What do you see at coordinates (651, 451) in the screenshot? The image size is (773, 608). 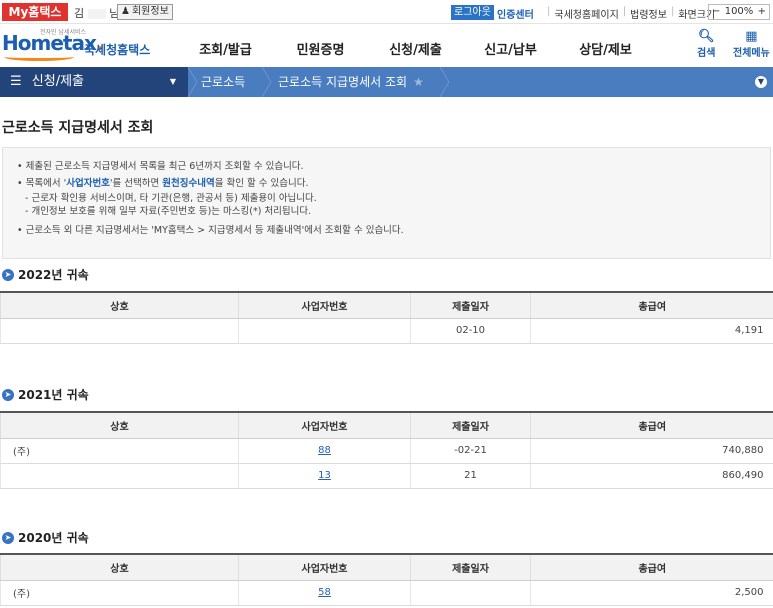 I see `total-pay: 740,880` at bounding box center [651, 451].